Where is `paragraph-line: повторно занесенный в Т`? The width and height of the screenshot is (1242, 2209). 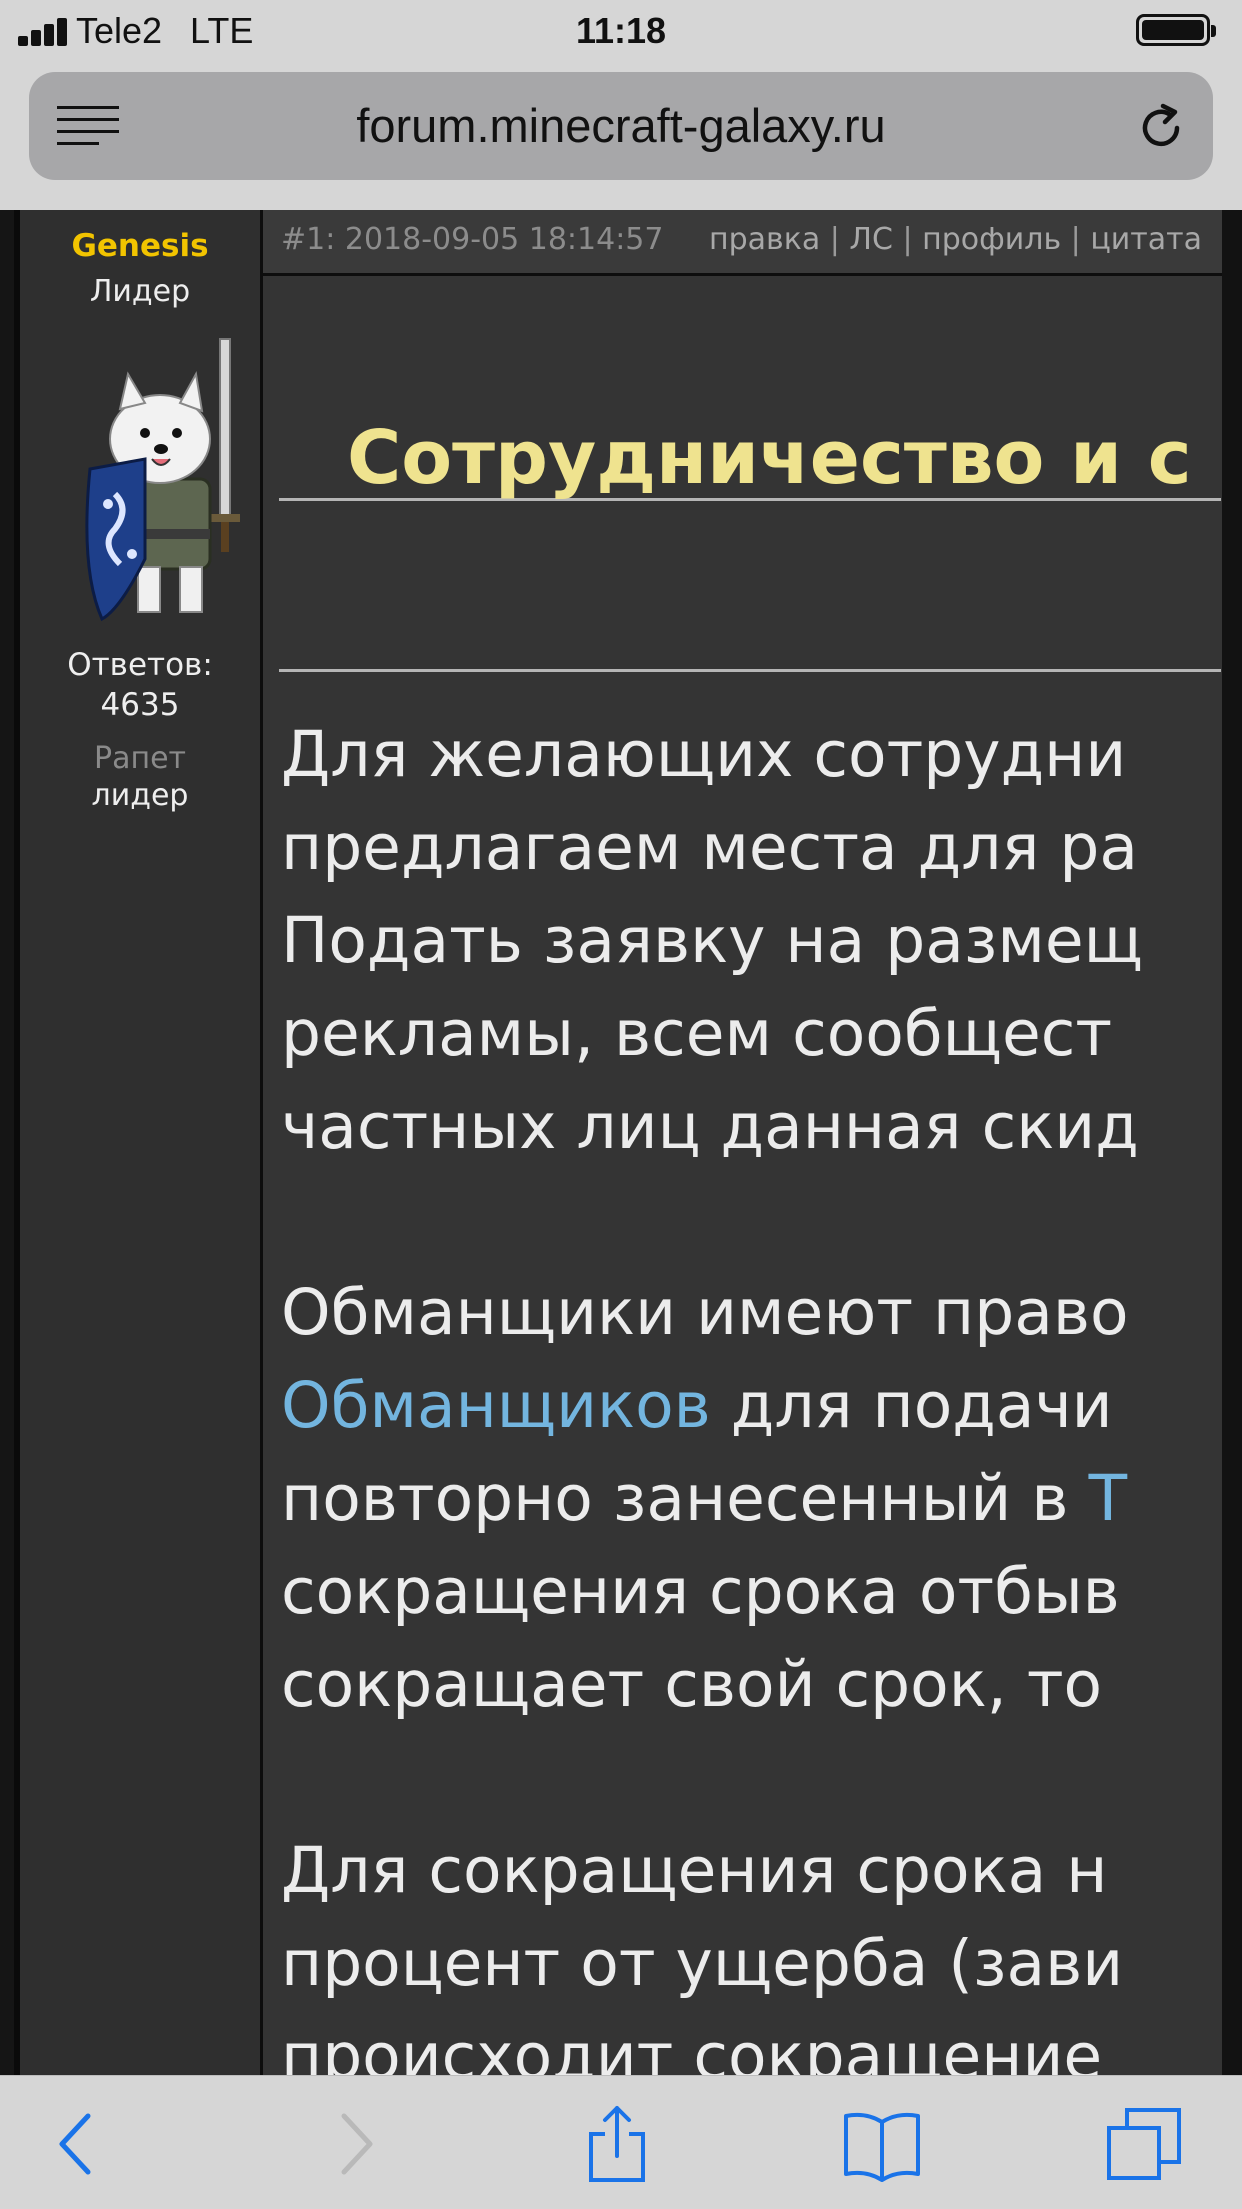 paragraph-line: повторно занесенный в Т is located at coordinates (705, 1498).